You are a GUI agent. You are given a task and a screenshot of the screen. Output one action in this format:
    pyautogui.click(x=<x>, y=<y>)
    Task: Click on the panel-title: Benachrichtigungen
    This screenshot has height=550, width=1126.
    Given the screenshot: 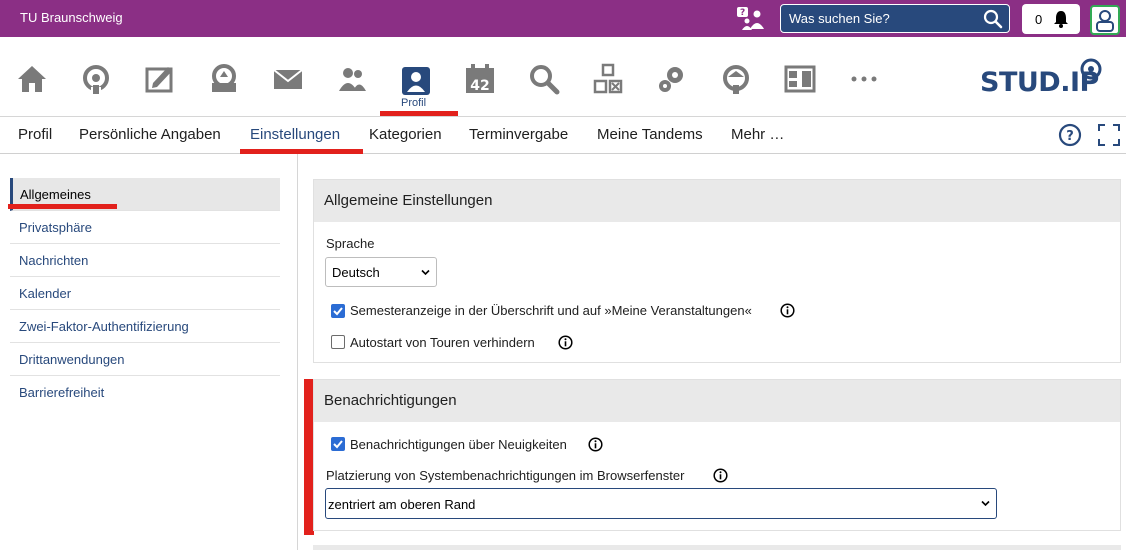 What is the action you would take?
    pyautogui.click(x=390, y=400)
    